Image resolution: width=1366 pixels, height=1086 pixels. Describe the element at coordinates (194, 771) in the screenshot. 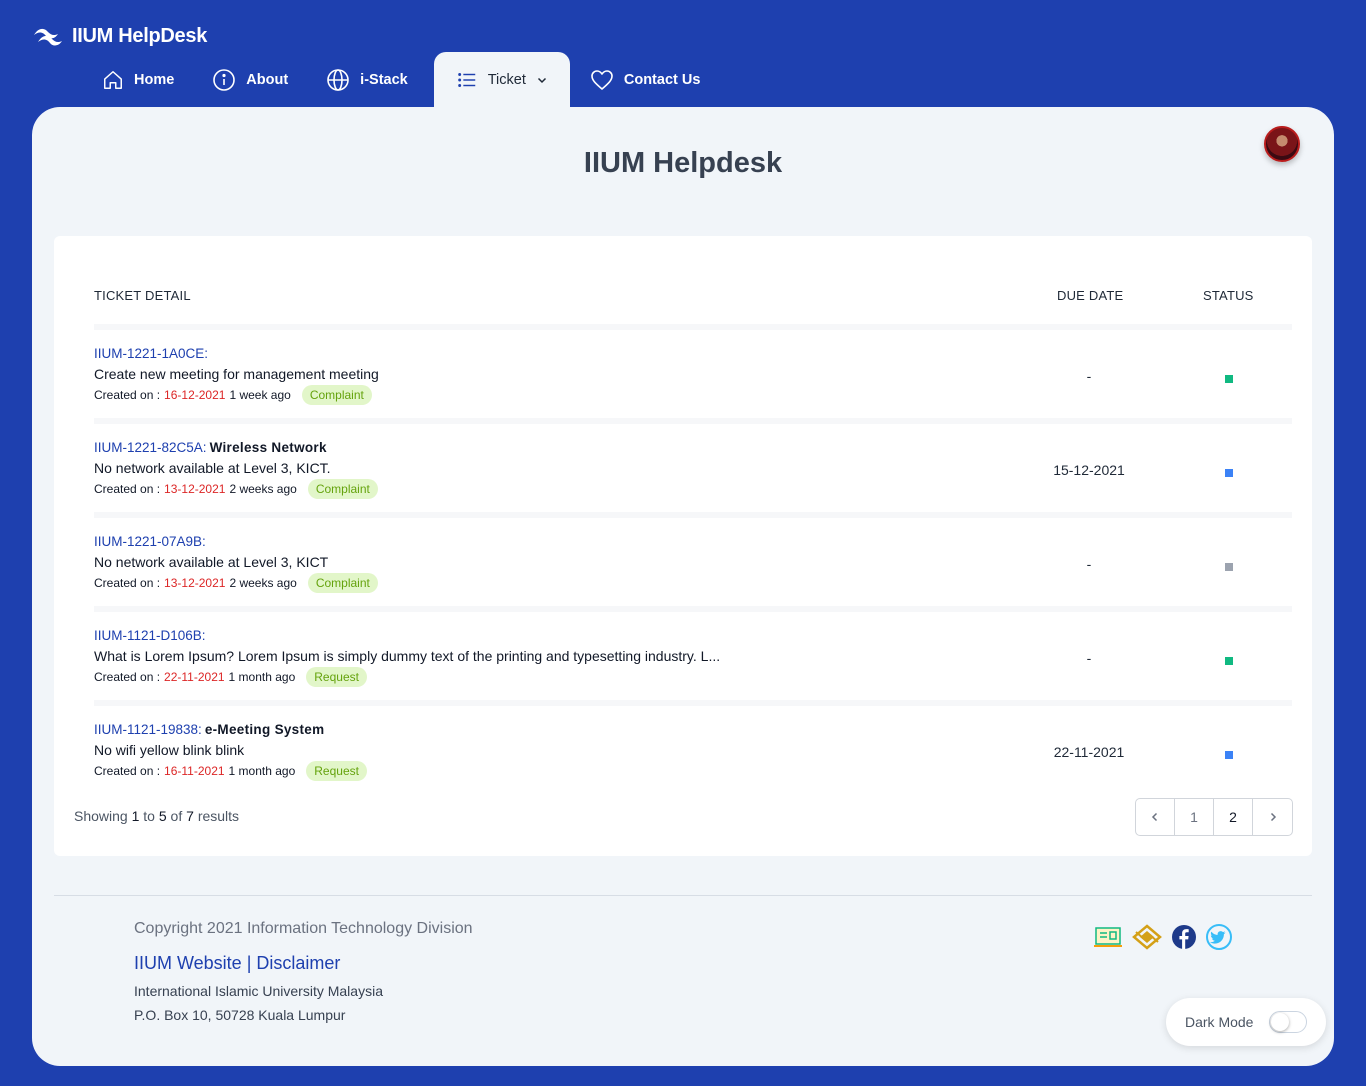

I see `created-date: 16-11-2021` at that location.